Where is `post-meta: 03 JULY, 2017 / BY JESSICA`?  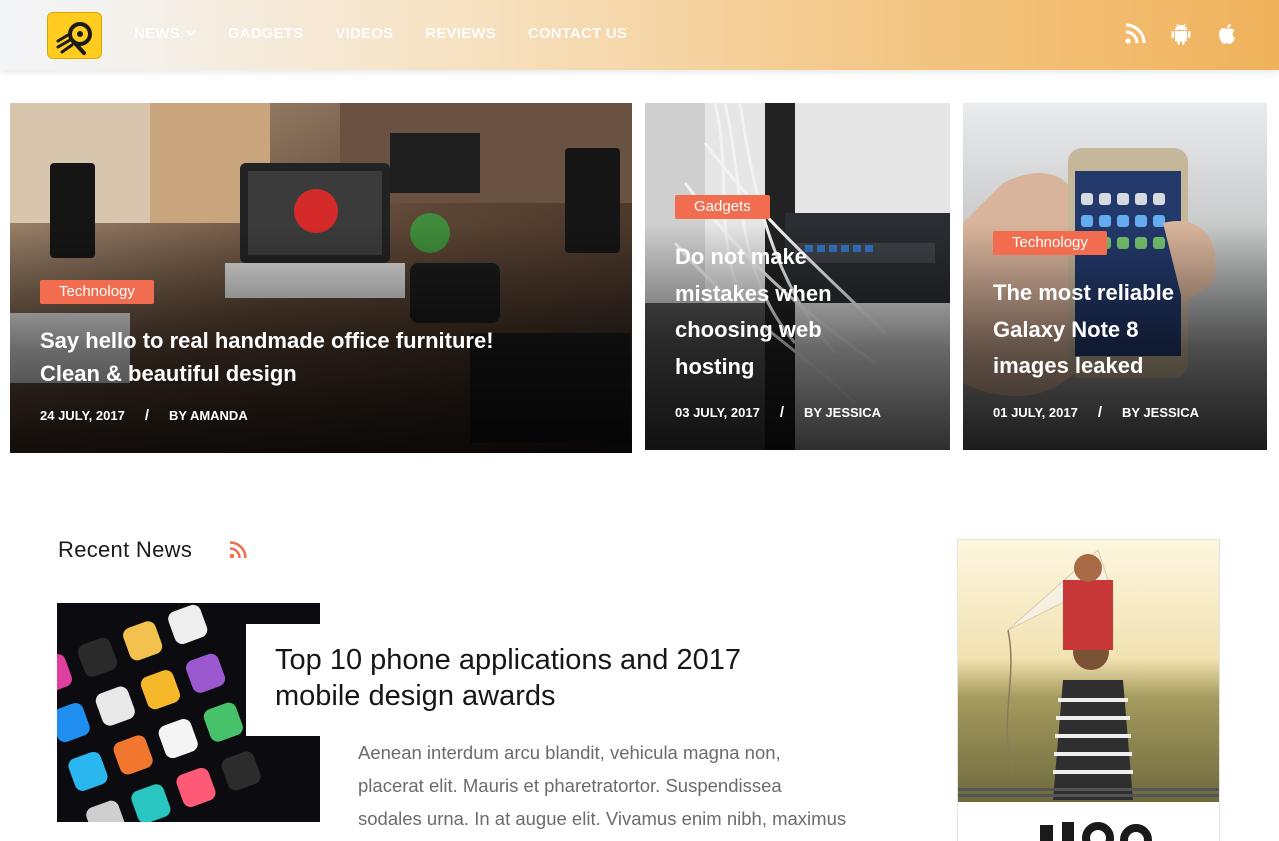
post-meta: 03 JULY, 2017 / BY JESSICA is located at coordinates (778, 412).